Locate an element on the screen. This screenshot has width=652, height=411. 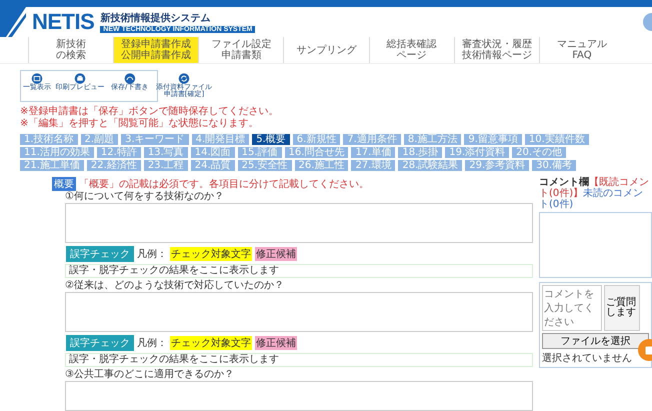
question-text: ③公共工事のどこに適用できるのか？ is located at coordinates (150, 375).